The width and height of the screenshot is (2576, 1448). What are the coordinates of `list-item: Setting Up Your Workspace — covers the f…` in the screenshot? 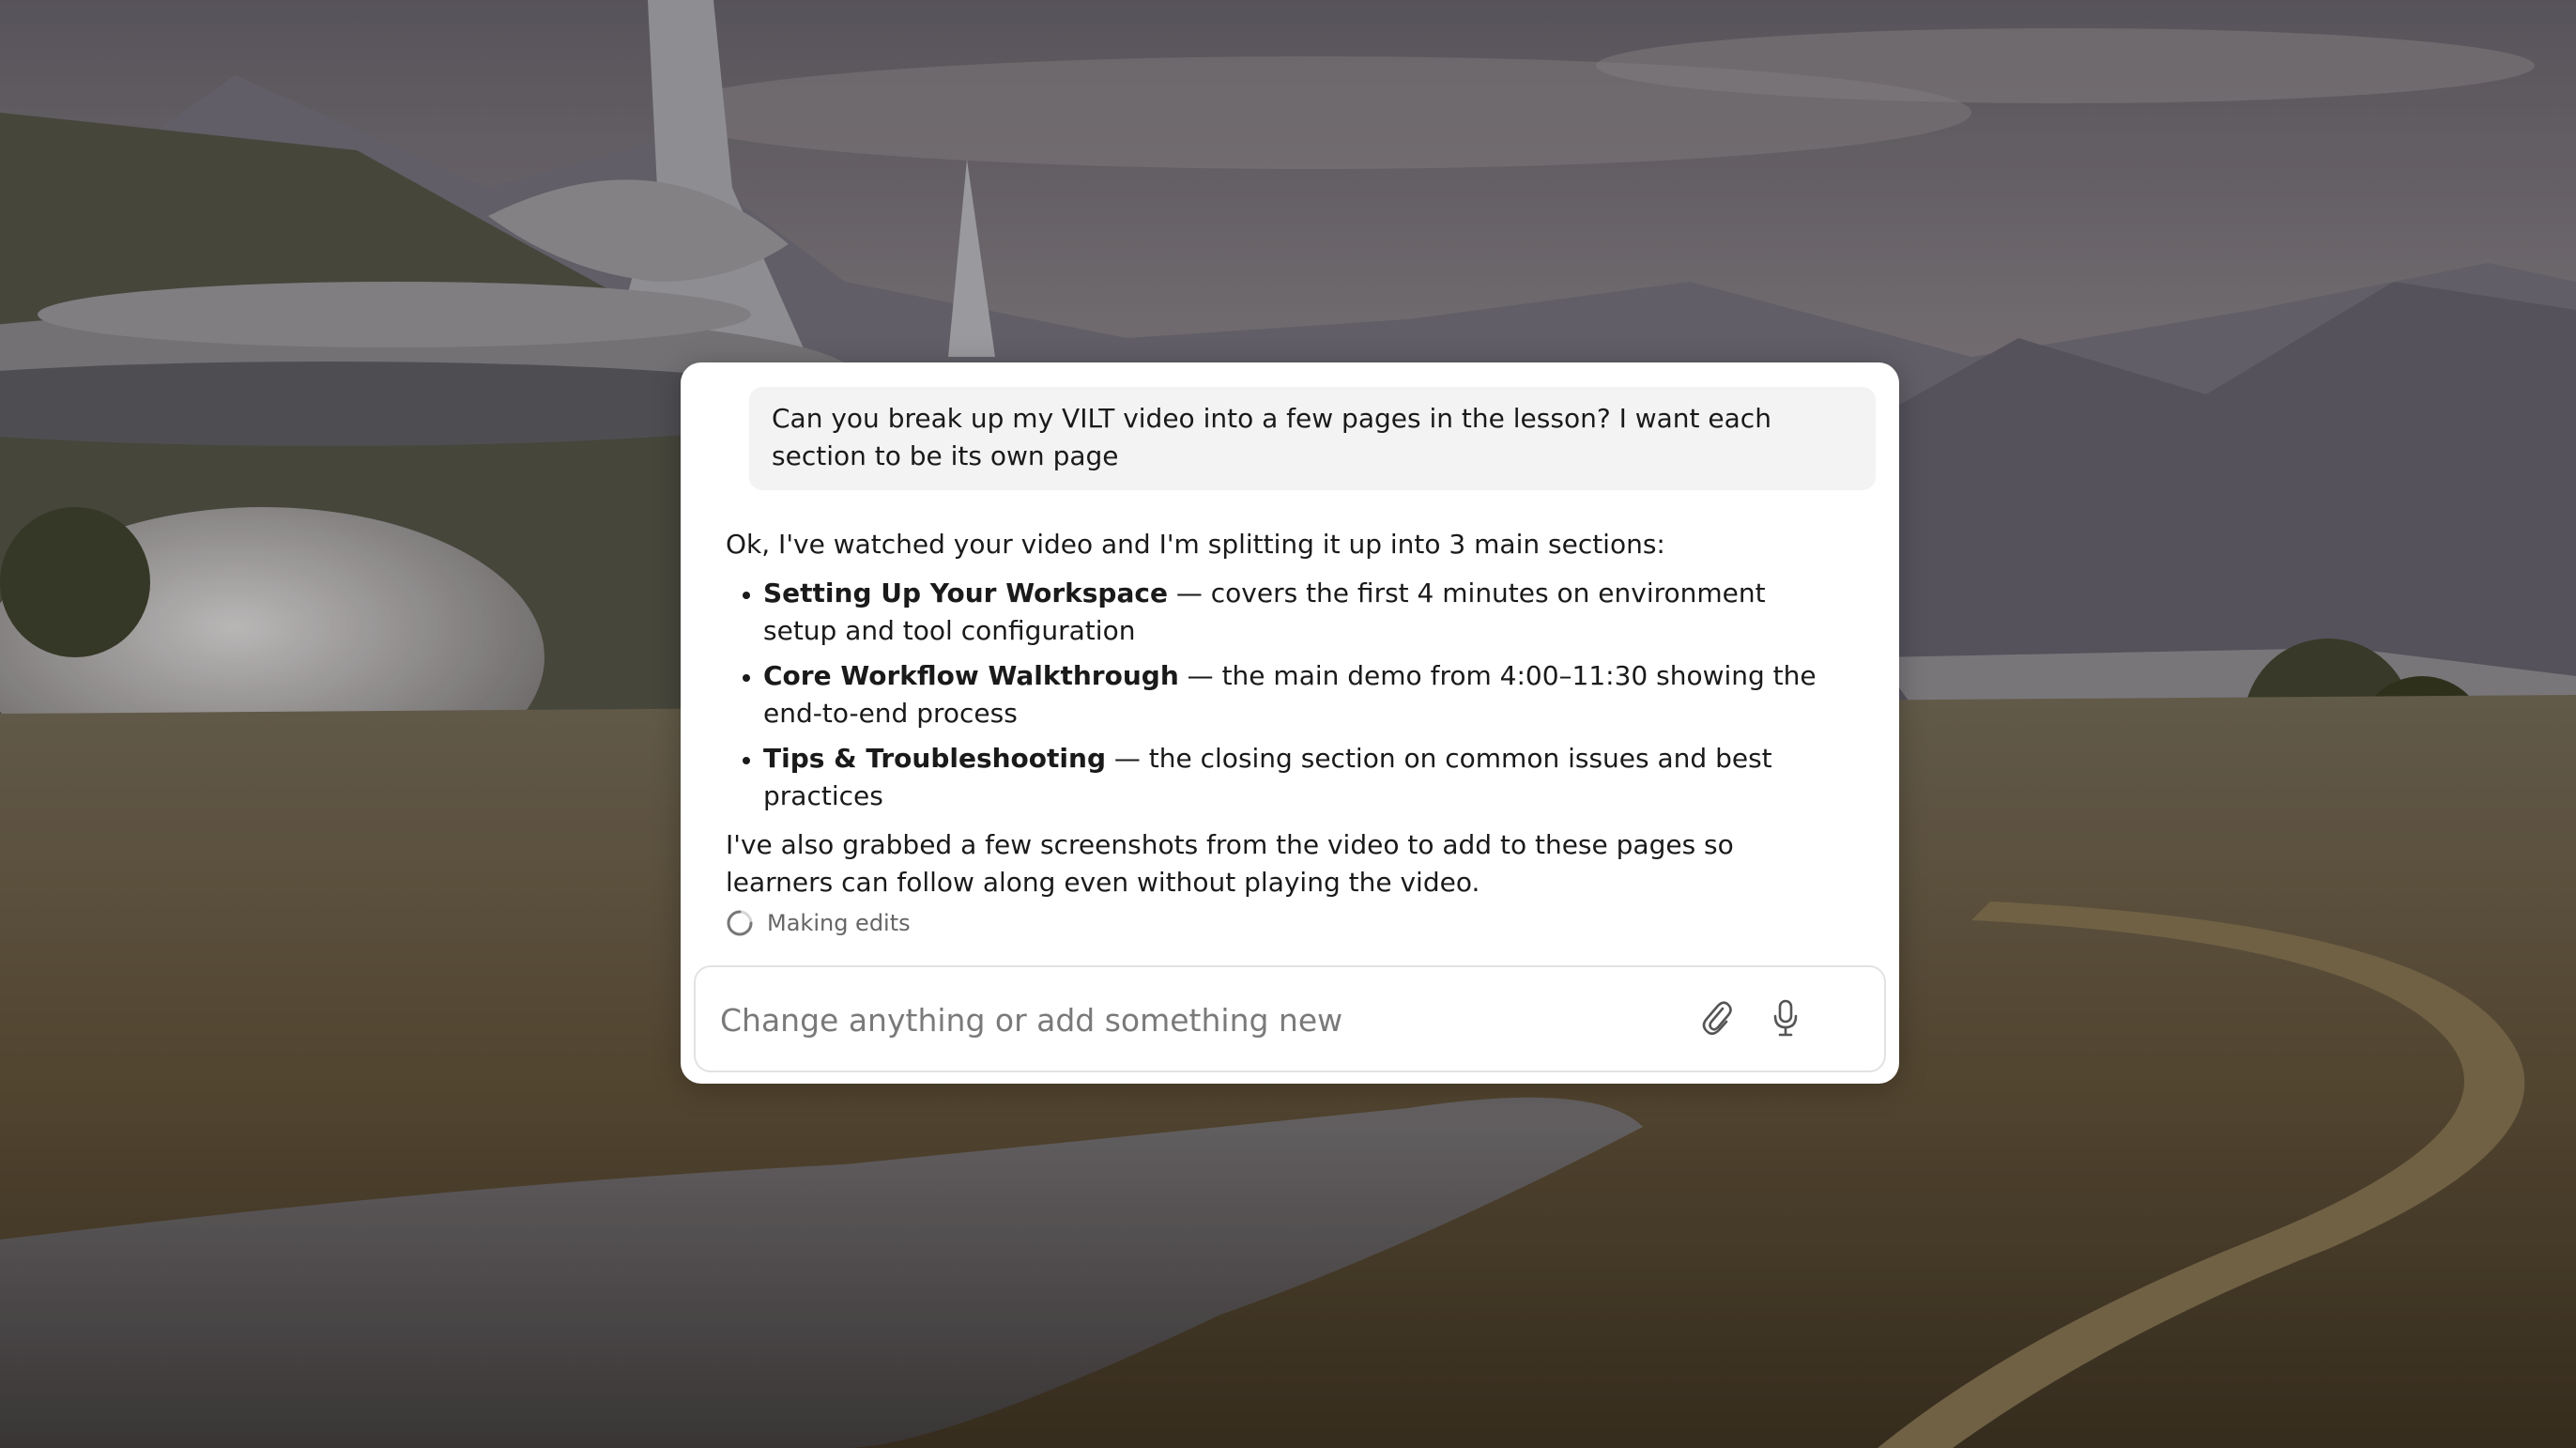 It's located at (1303, 612).